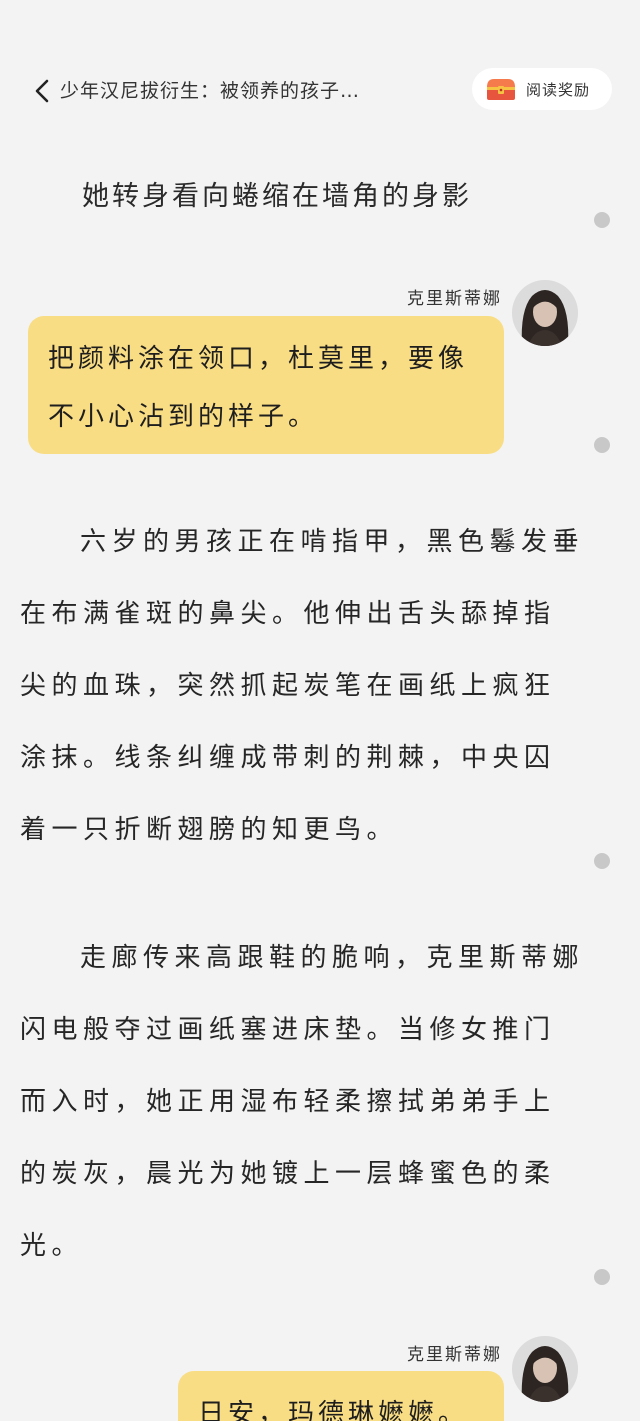 The image size is (640, 1421). What do you see at coordinates (558, 89) in the screenshot?
I see `reading-reward-label: 阅读奖励` at bounding box center [558, 89].